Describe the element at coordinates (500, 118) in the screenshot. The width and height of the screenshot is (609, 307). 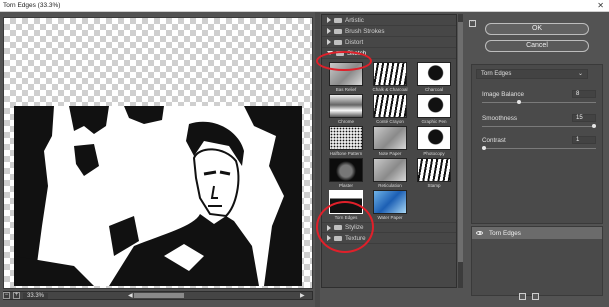
I see `param-label: Smoothness` at that location.